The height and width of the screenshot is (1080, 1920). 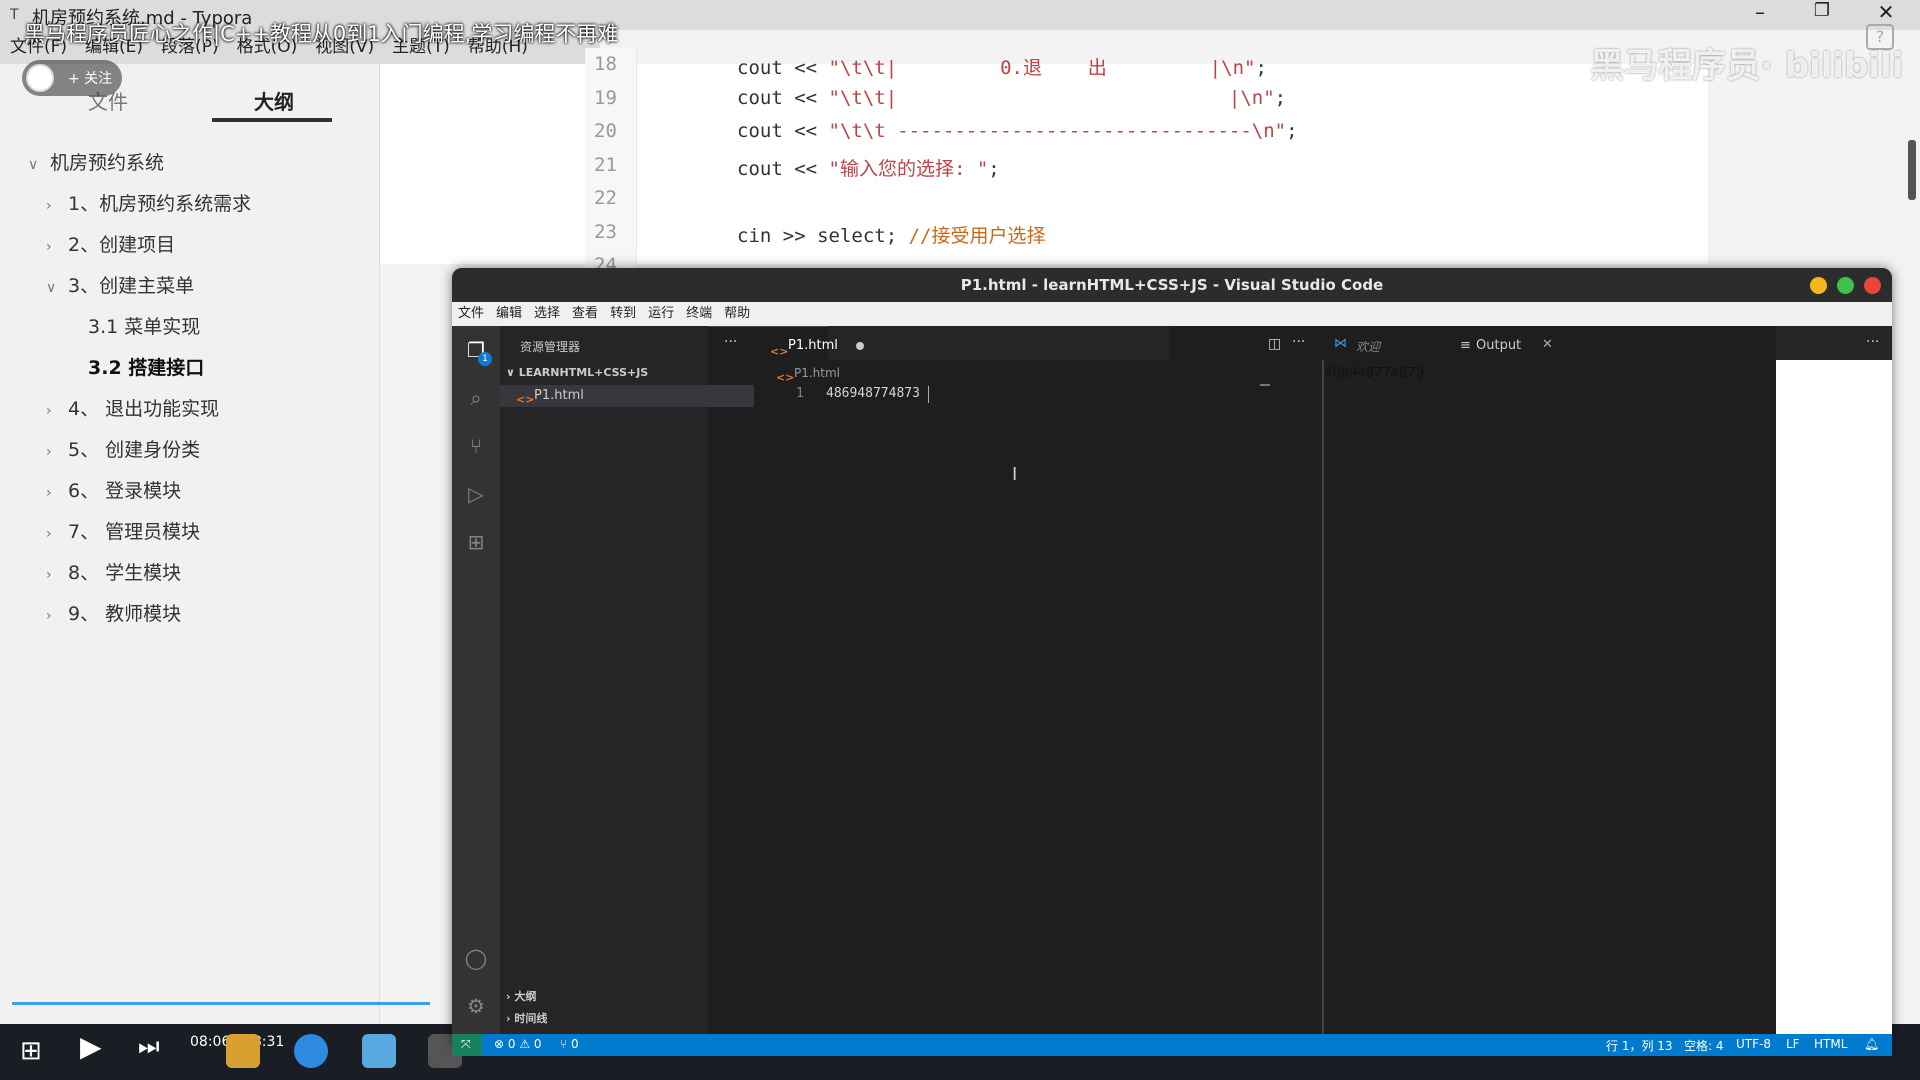 I want to click on code-line-number: 22, so click(x=605, y=198).